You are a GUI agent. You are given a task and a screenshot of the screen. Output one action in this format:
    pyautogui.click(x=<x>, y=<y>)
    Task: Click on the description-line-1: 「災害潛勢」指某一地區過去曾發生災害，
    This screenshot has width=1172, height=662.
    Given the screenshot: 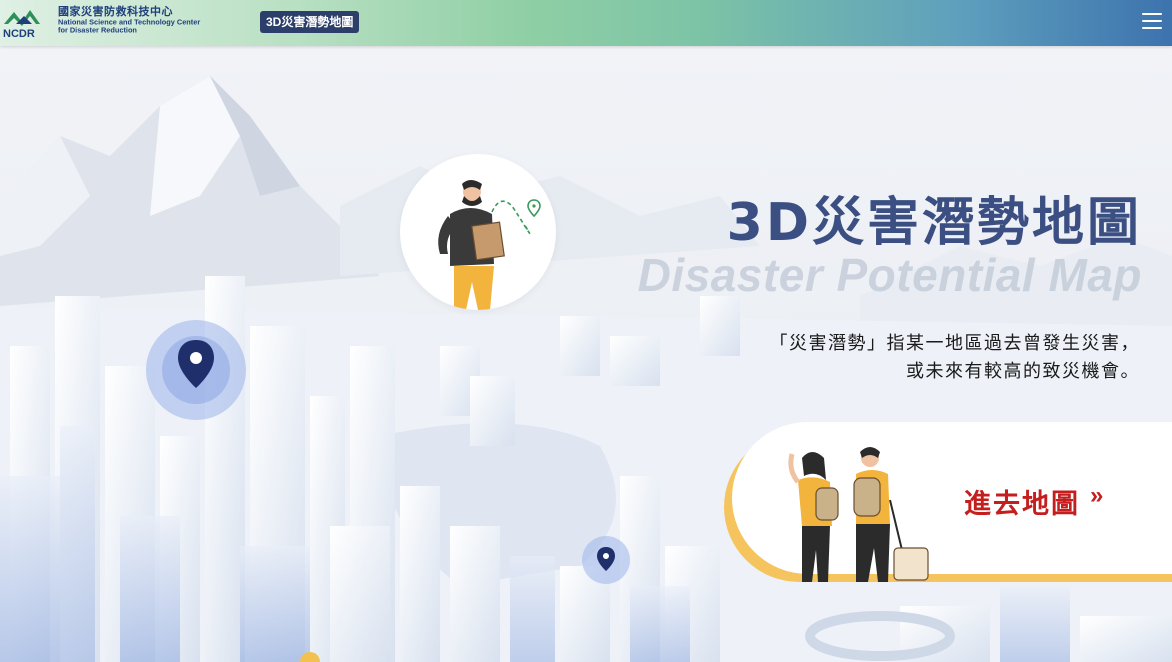 What is the action you would take?
    pyautogui.click(x=954, y=343)
    